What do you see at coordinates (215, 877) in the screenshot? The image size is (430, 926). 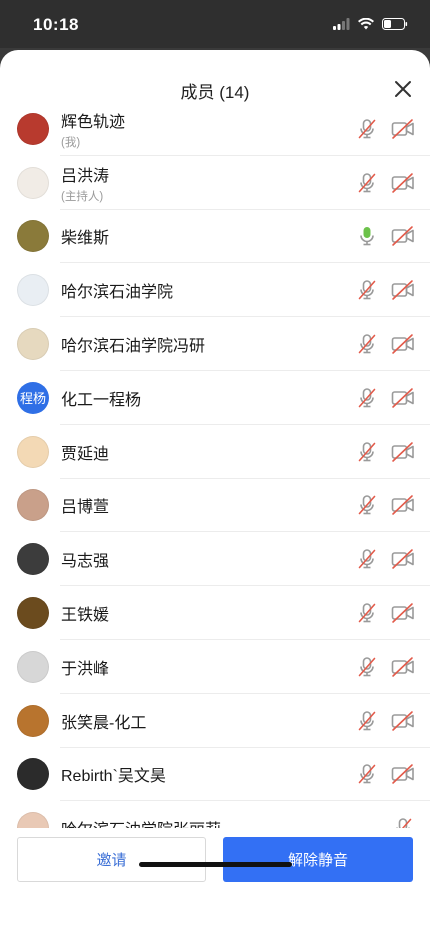 I see `footer-bar: 邀请 解除静音` at bounding box center [215, 877].